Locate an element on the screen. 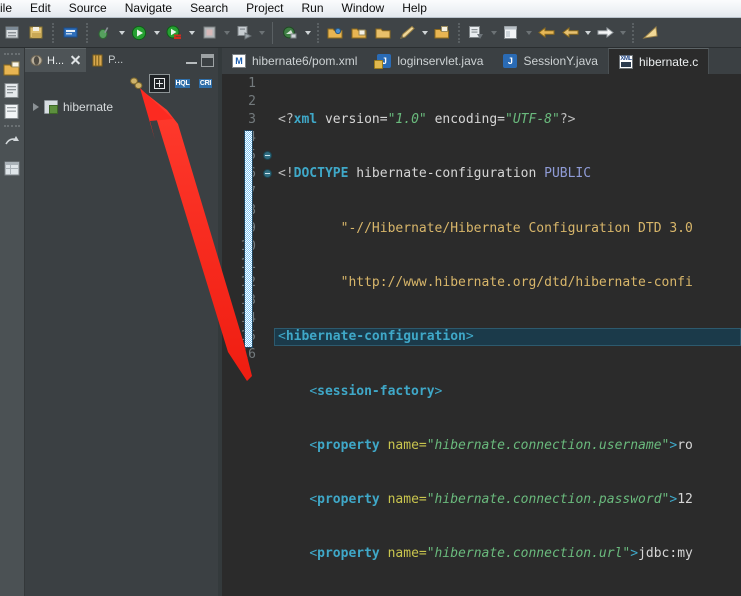 The image size is (741, 596). plus-icon is located at coordinates (159, 83).